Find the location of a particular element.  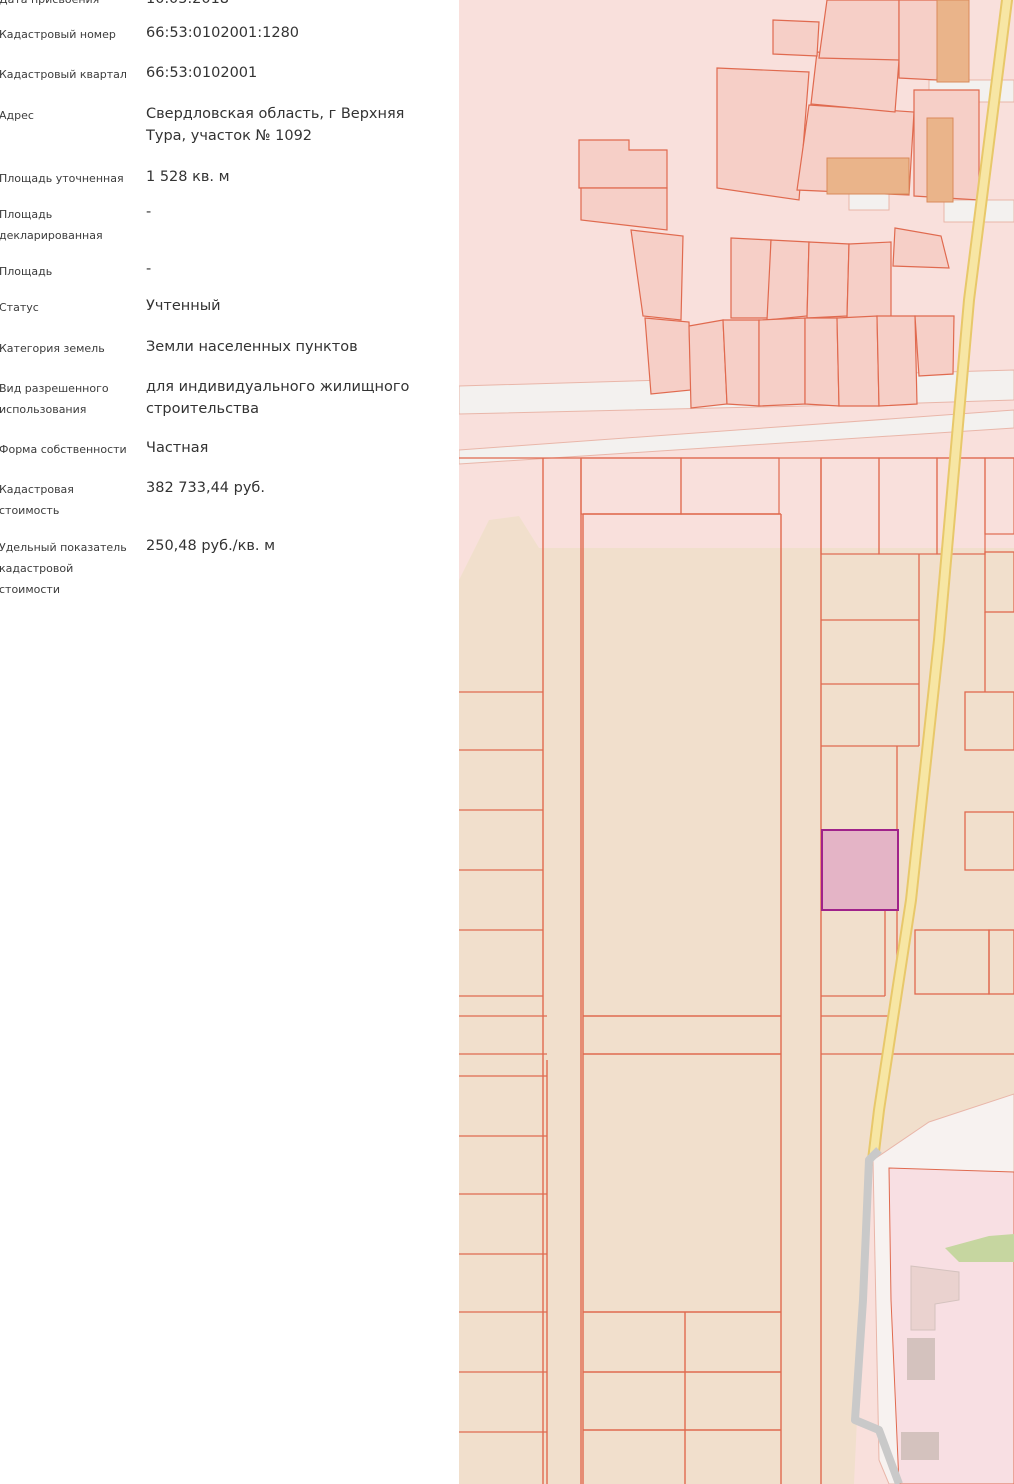

value-date: 10.05.2018 is located at coordinates (296, 5).